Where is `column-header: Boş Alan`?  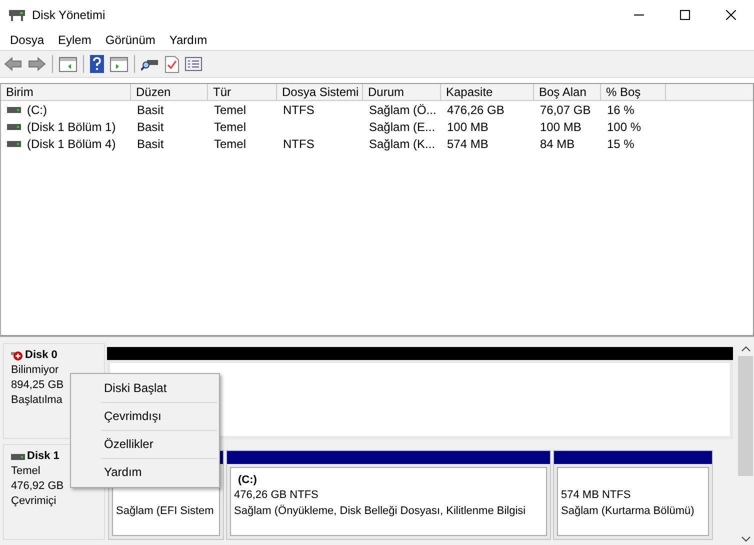
column-header: Boş Alan is located at coordinates (567, 92).